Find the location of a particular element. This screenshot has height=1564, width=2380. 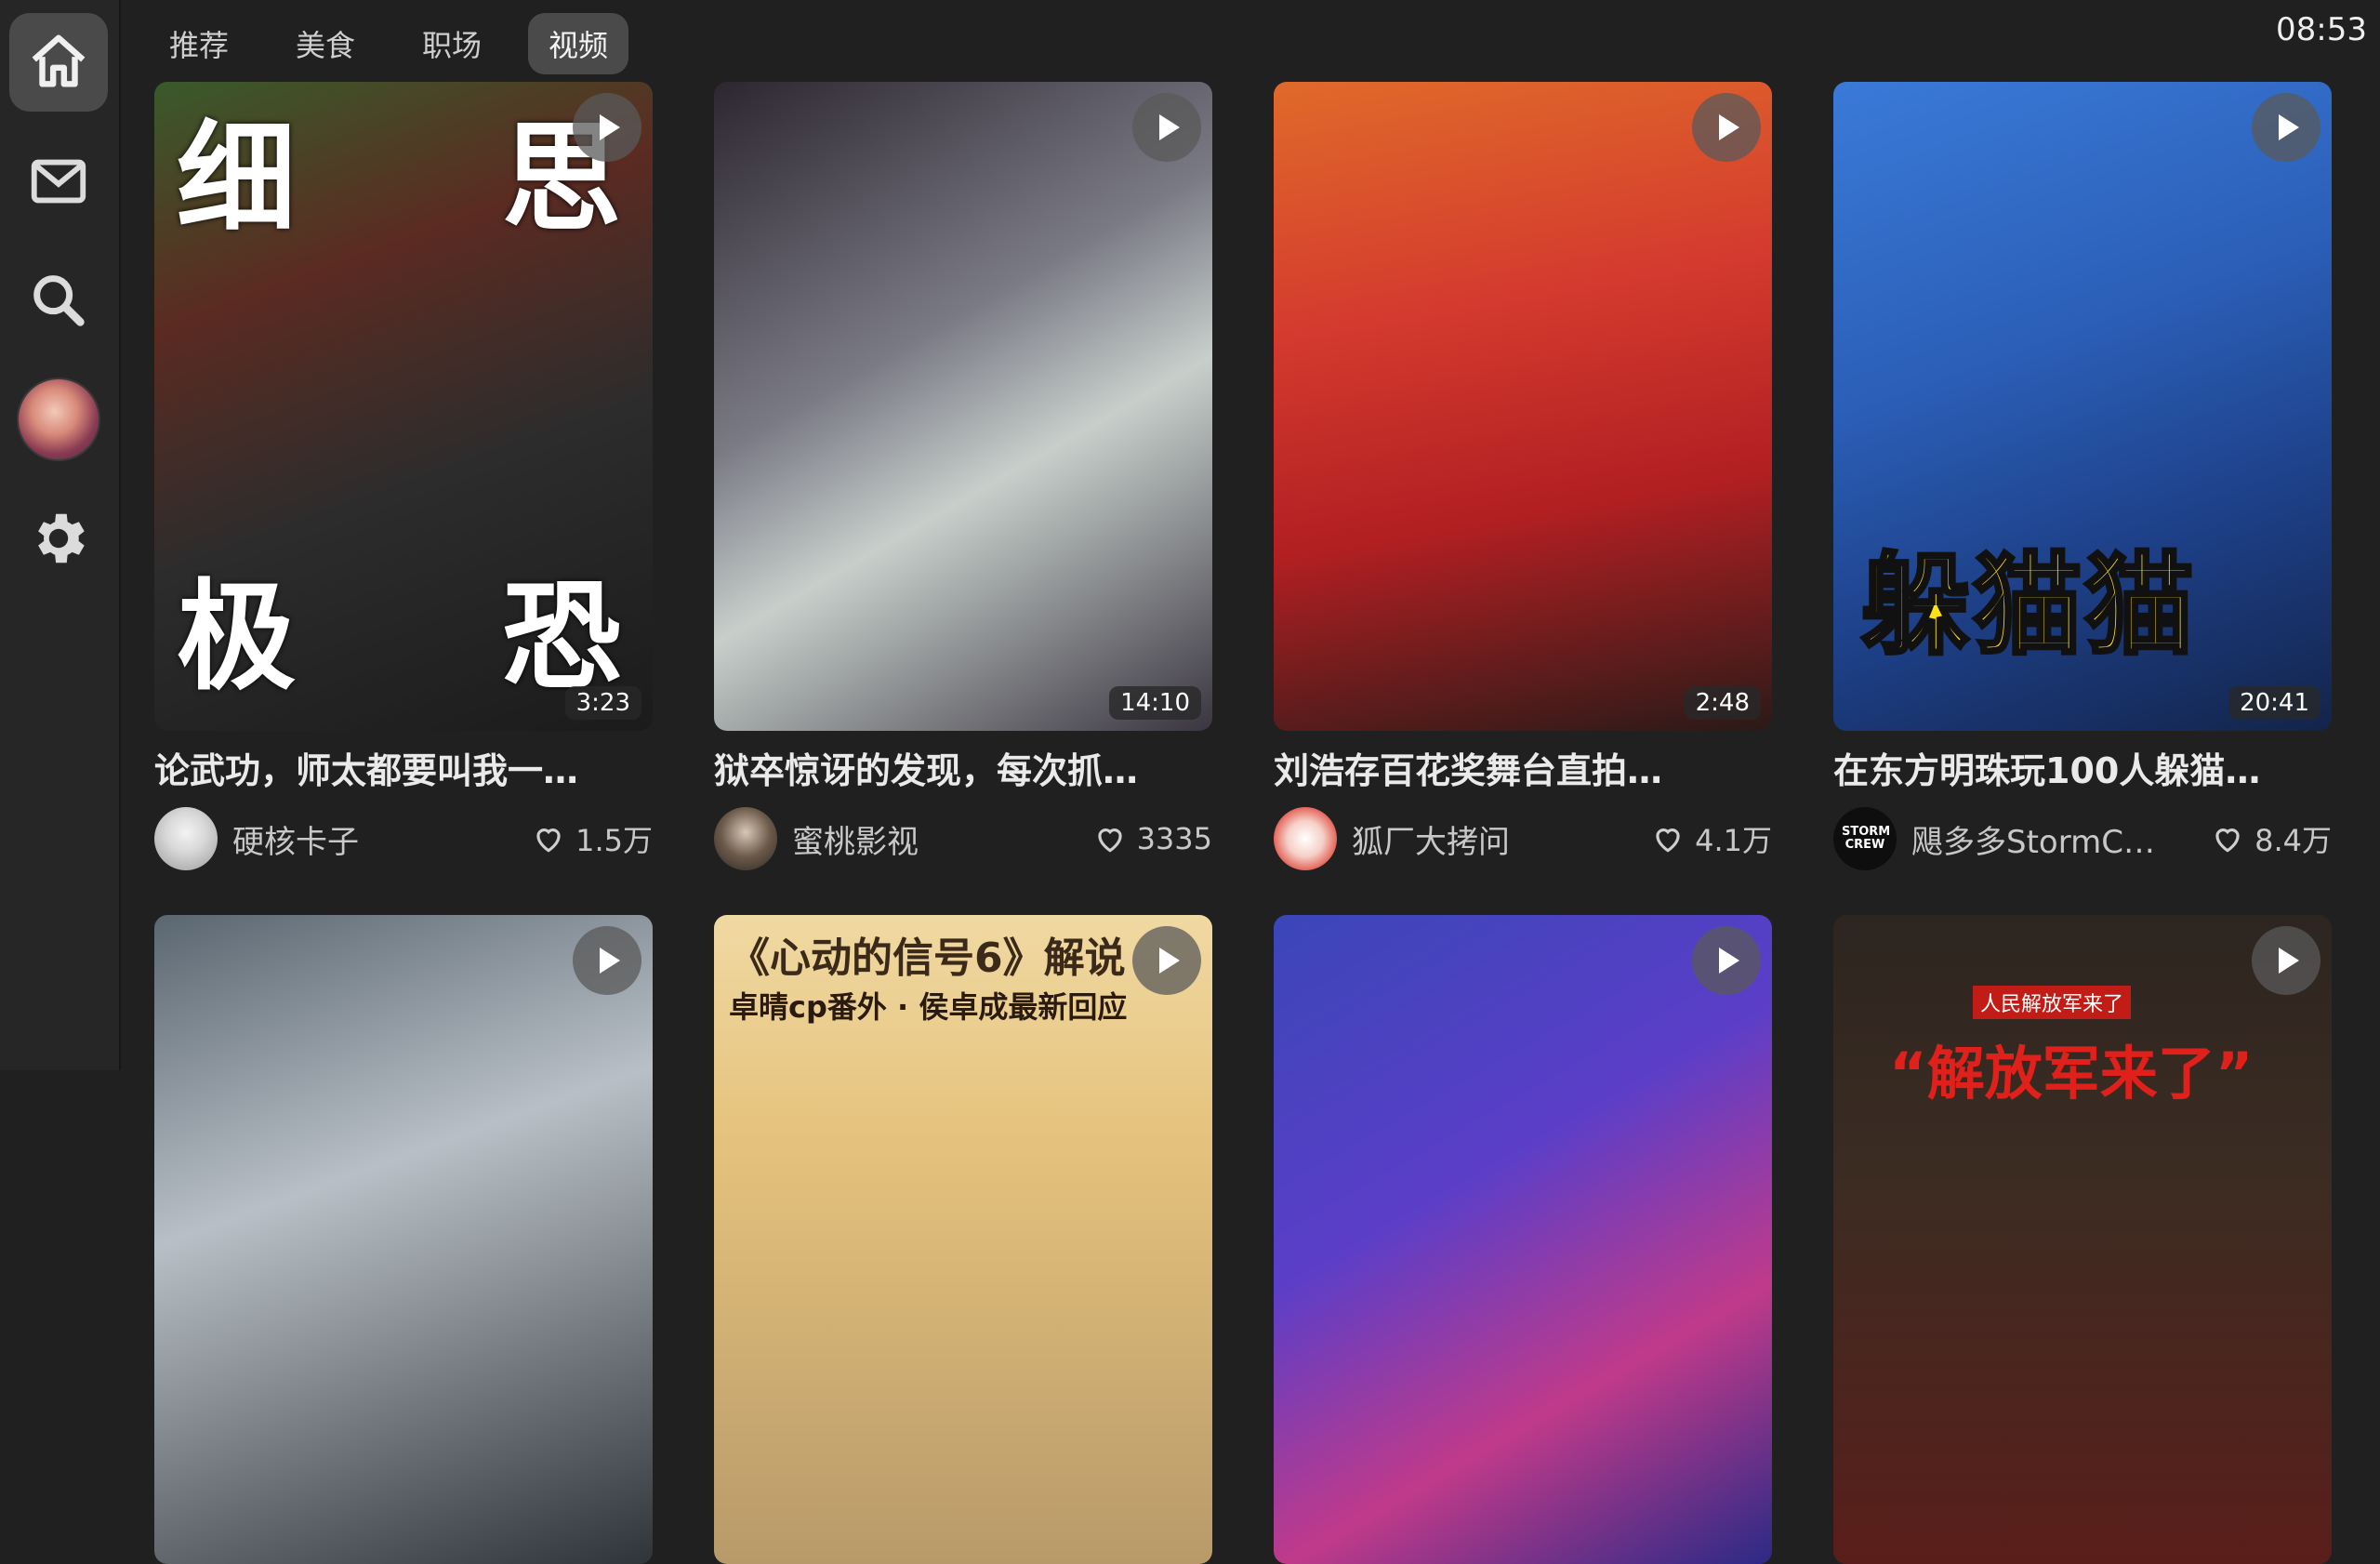

video-duration: 2:48 is located at coordinates (1722, 703).